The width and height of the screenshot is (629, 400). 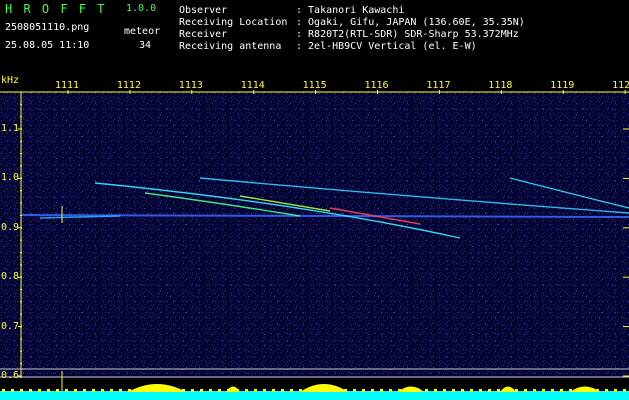 I want to click on x-tick-label: 1120, so click(x=620, y=85).